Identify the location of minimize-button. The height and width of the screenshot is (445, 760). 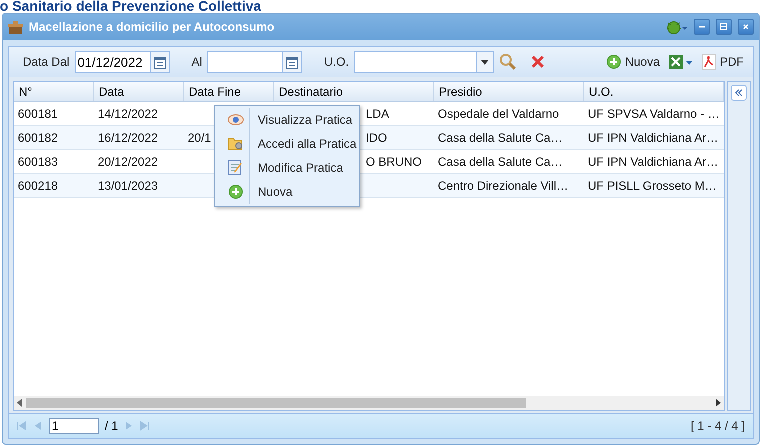
(702, 27).